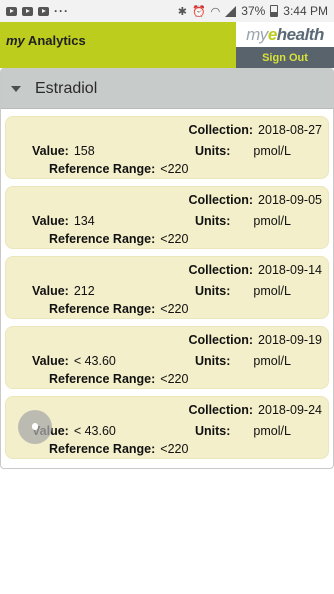  What do you see at coordinates (290, 340) in the screenshot?
I see `collection-date: 2018-09-19` at bounding box center [290, 340].